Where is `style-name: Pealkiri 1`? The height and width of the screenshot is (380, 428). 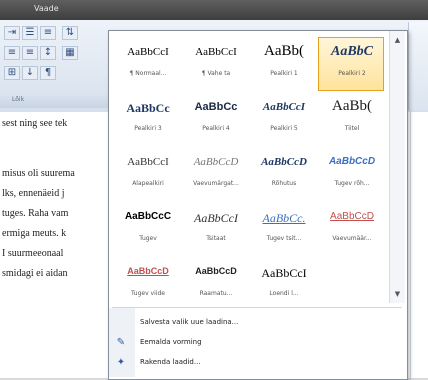 style-name: Pealkiri 1 is located at coordinates (284, 73).